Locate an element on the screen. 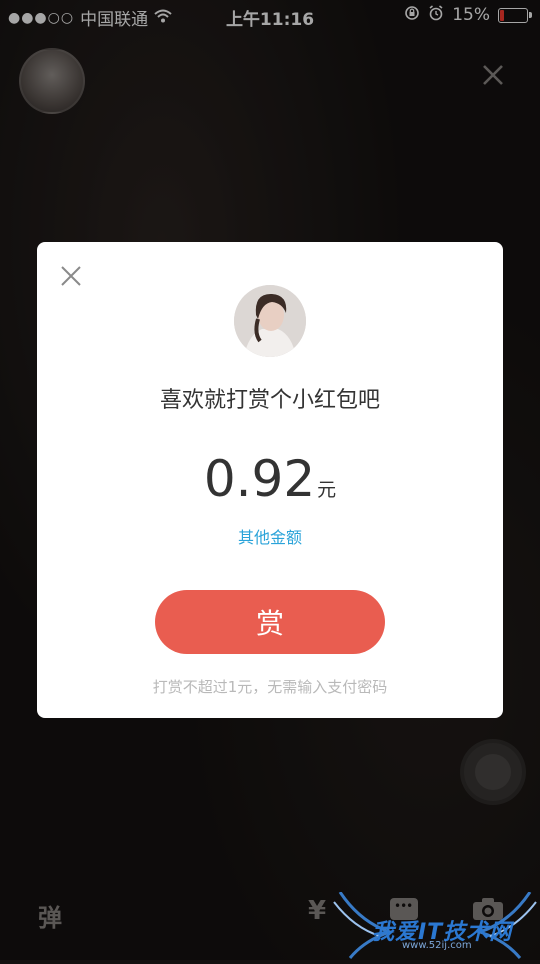  site-watermark: 我爱IT技术网 www.52ij.com is located at coordinates (435, 925).